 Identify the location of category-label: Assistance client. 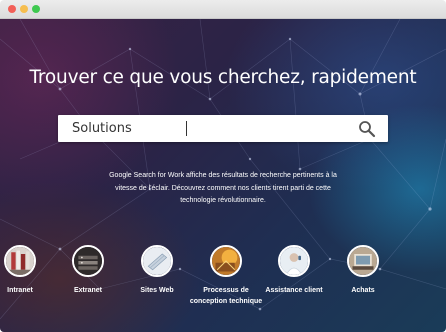
(294, 290).